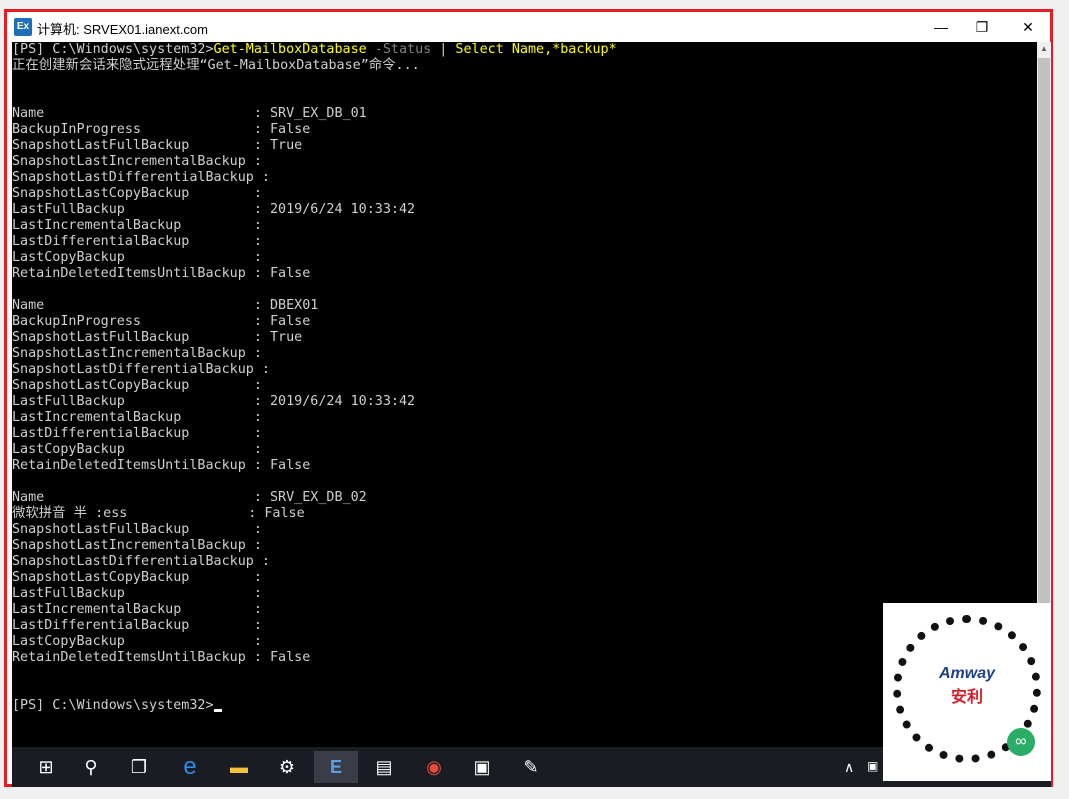 The image size is (1069, 799). What do you see at coordinates (1044, 49) in the screenshot?
I see `scroll-up-arrow-icon: ▲` at bounding box center [1044, 49].